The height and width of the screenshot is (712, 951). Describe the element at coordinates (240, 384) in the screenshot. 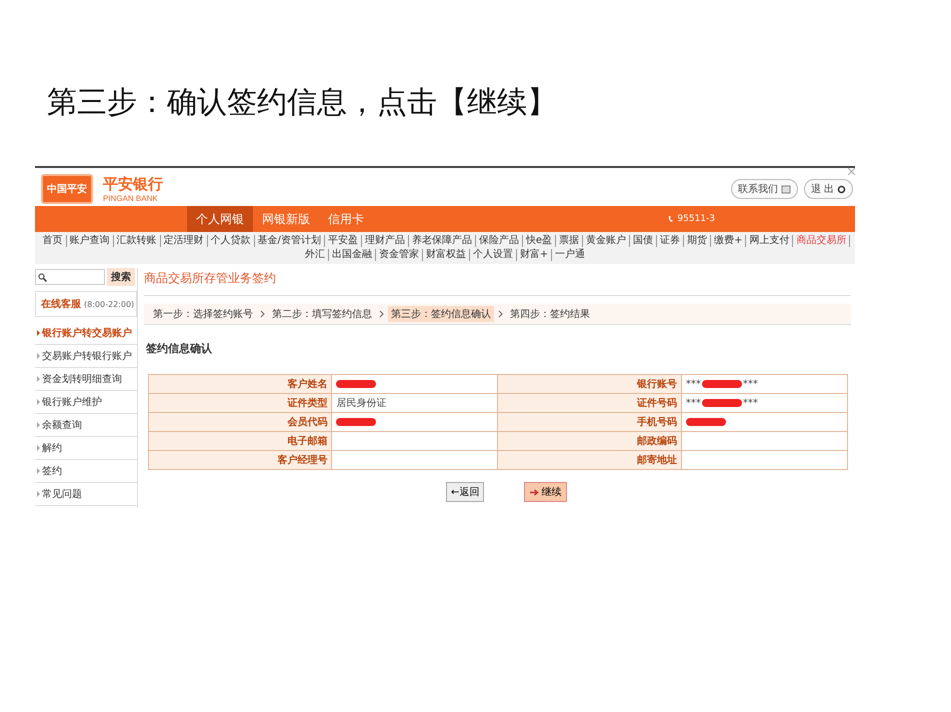

I see `field-label: 客户姓名` at that location.